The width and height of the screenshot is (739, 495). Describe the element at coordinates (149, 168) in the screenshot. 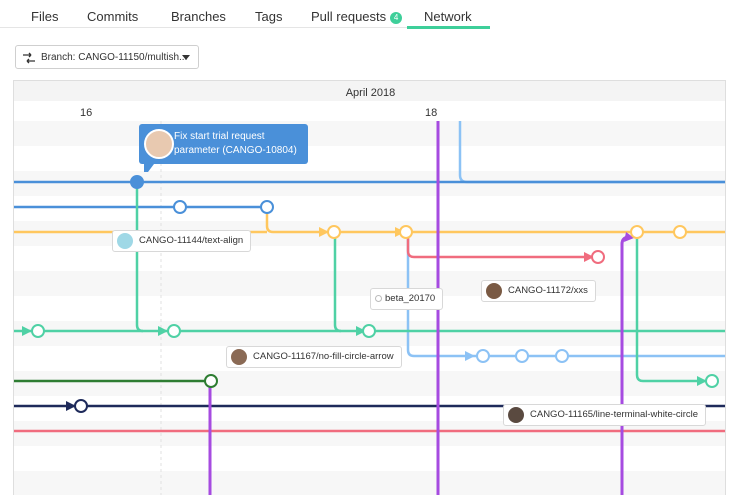

I see `tooltip-pointer` at that location.